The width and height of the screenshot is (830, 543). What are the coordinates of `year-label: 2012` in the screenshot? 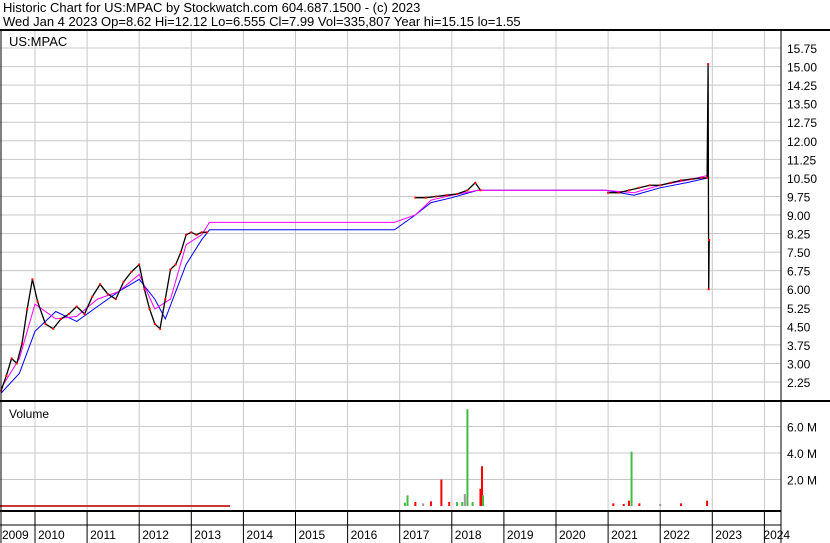 It's located at (155, 535).